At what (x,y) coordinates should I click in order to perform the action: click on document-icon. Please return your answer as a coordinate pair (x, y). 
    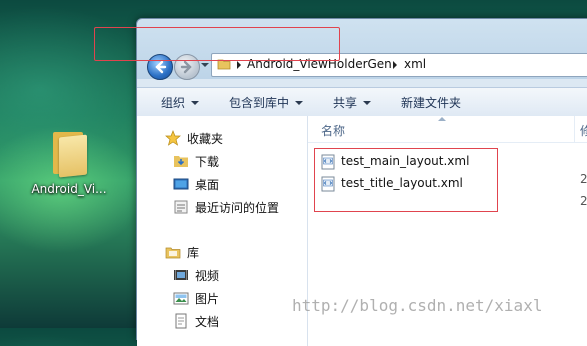
    Looking at the image, I should click on (181, 321).